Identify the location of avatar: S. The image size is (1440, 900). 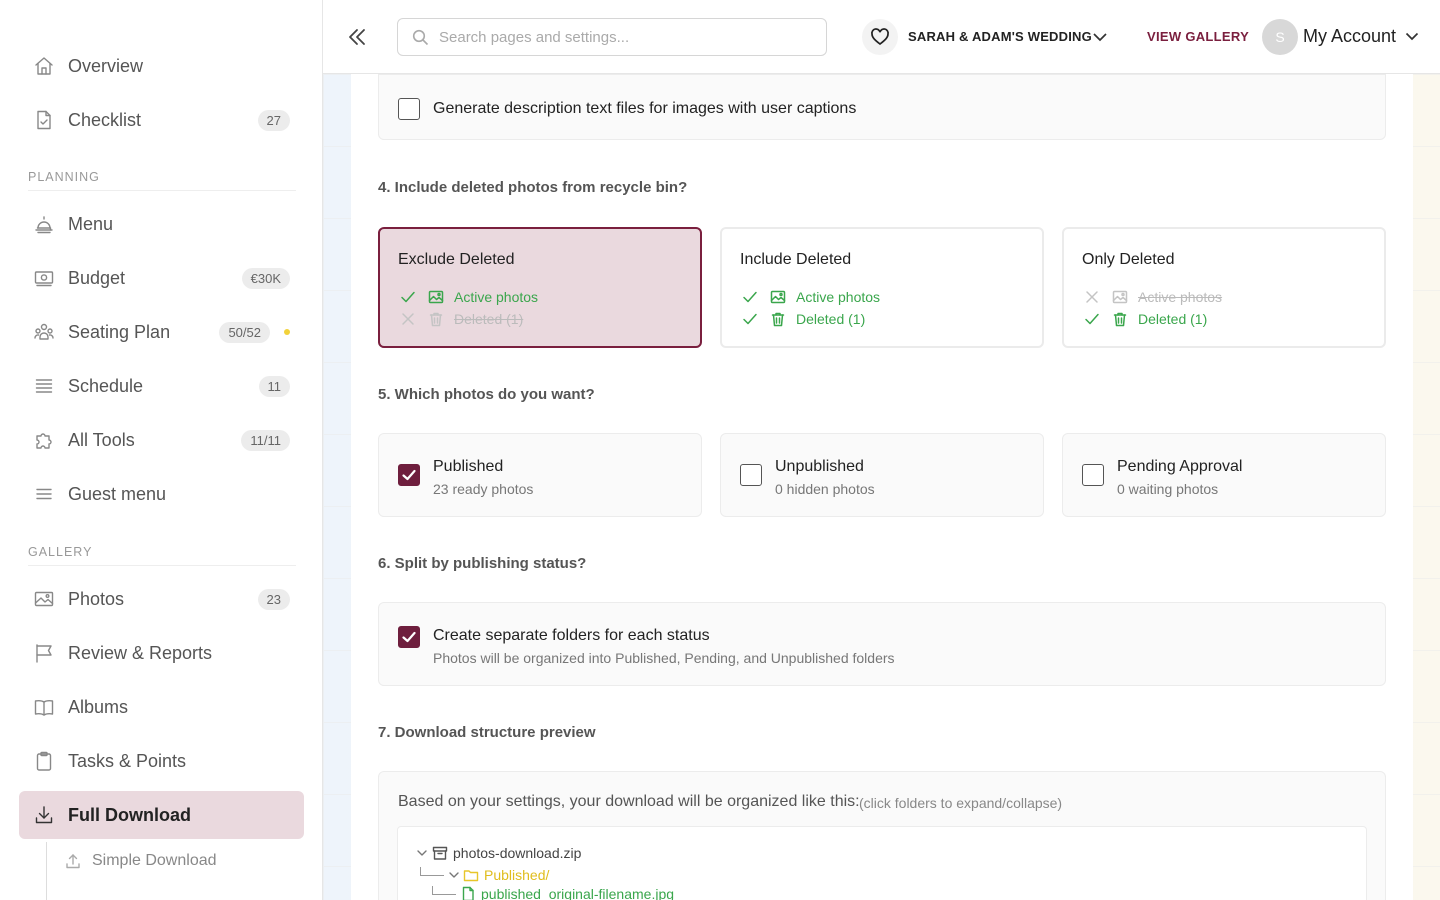
(1280, 37).